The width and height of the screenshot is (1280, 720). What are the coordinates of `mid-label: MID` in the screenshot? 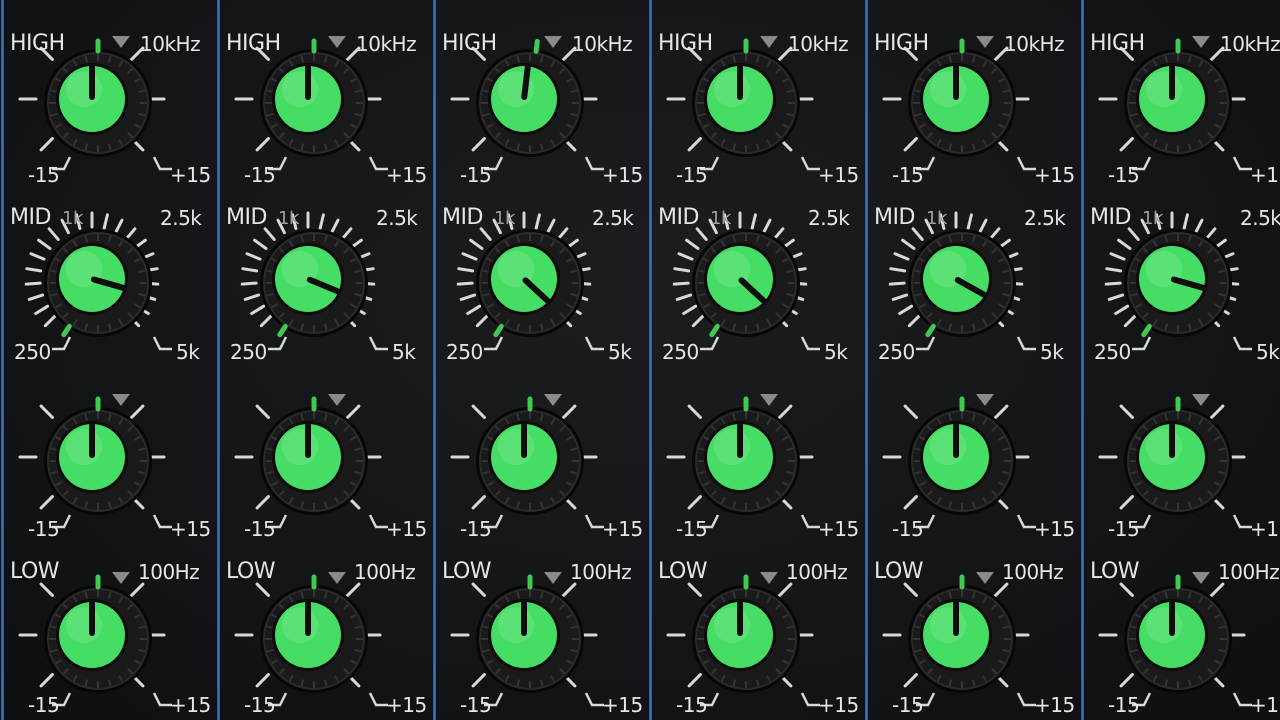 It's located at (462, 217).